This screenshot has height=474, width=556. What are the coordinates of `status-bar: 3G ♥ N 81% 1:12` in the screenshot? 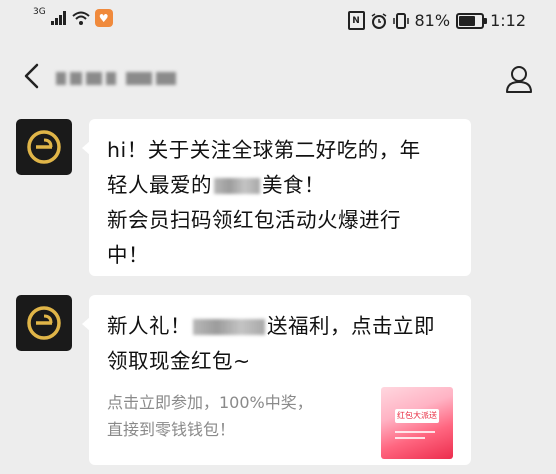 It's located at (278, 21).